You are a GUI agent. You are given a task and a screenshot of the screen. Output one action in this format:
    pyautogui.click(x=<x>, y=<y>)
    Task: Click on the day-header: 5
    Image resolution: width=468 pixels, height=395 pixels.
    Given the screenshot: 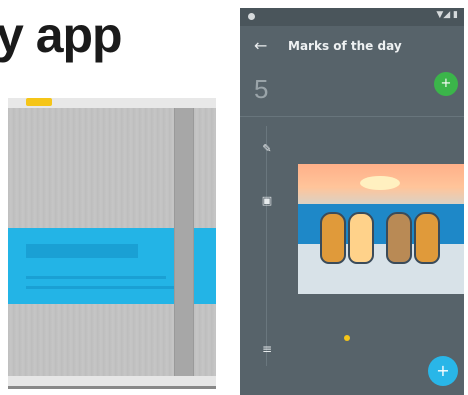 What is the action you would take?
    pyautogui.click(x=352, y=92)
    